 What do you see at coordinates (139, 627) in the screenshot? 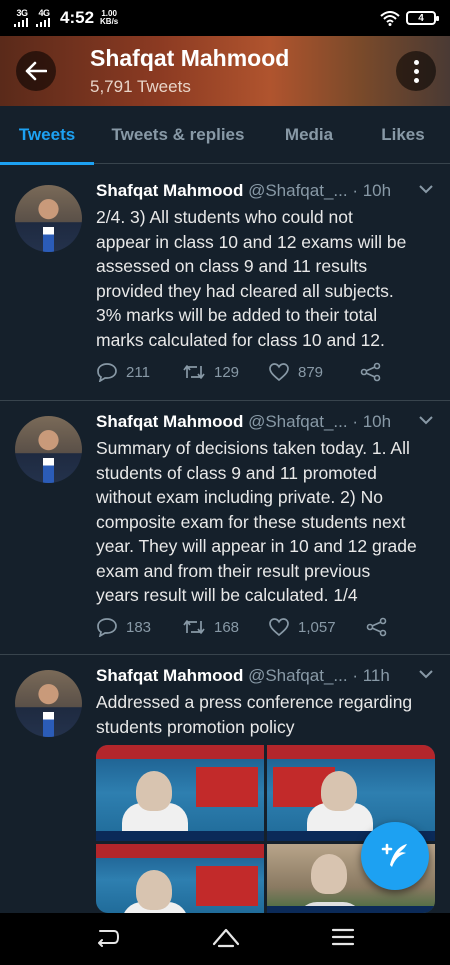
I see `reply-button: 183` at bounding box center [139, 627].